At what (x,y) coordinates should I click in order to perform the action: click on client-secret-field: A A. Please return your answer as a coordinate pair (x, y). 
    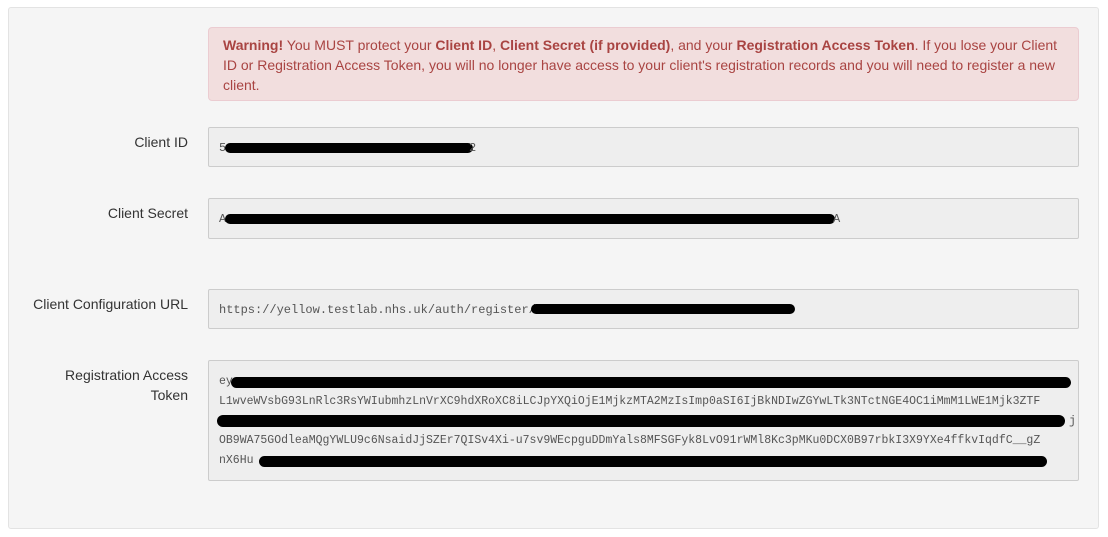
    Looking at the image, I should click on (643, 218).